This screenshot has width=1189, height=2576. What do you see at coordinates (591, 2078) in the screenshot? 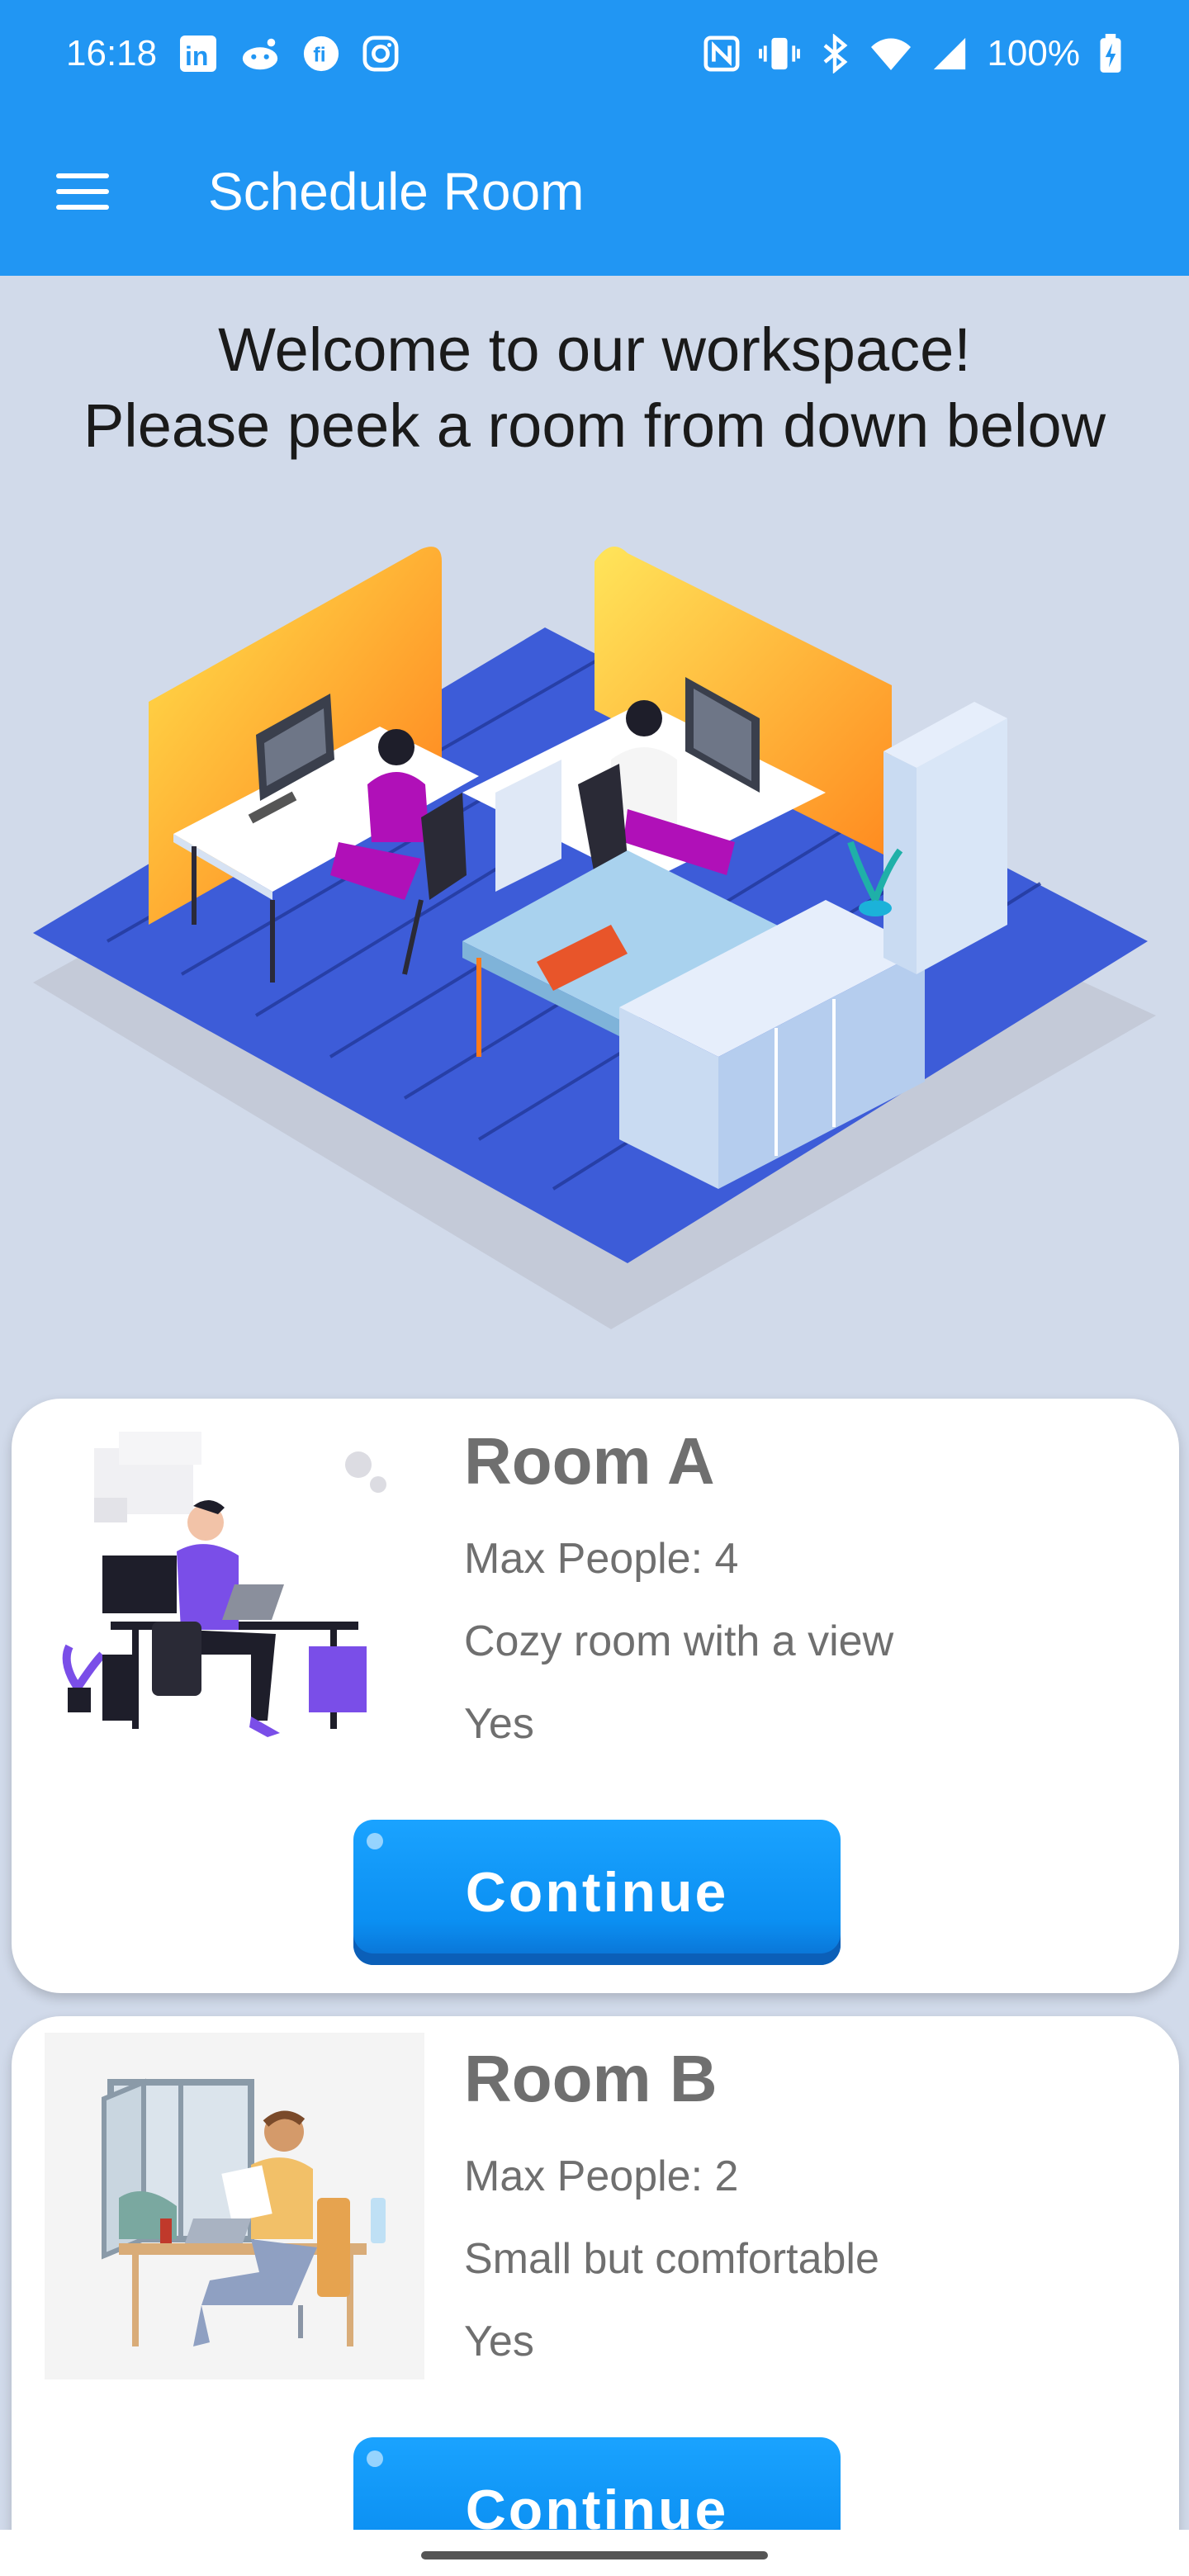
I see `room-name: Room B` at bounding box center [591, 2078].